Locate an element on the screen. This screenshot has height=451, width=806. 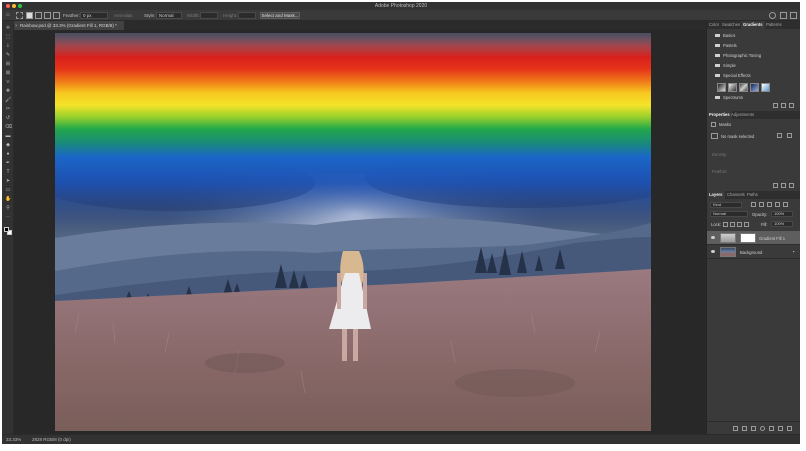
folder-photographic-toning: Photographic Toning is located at coordinates (738, 56).